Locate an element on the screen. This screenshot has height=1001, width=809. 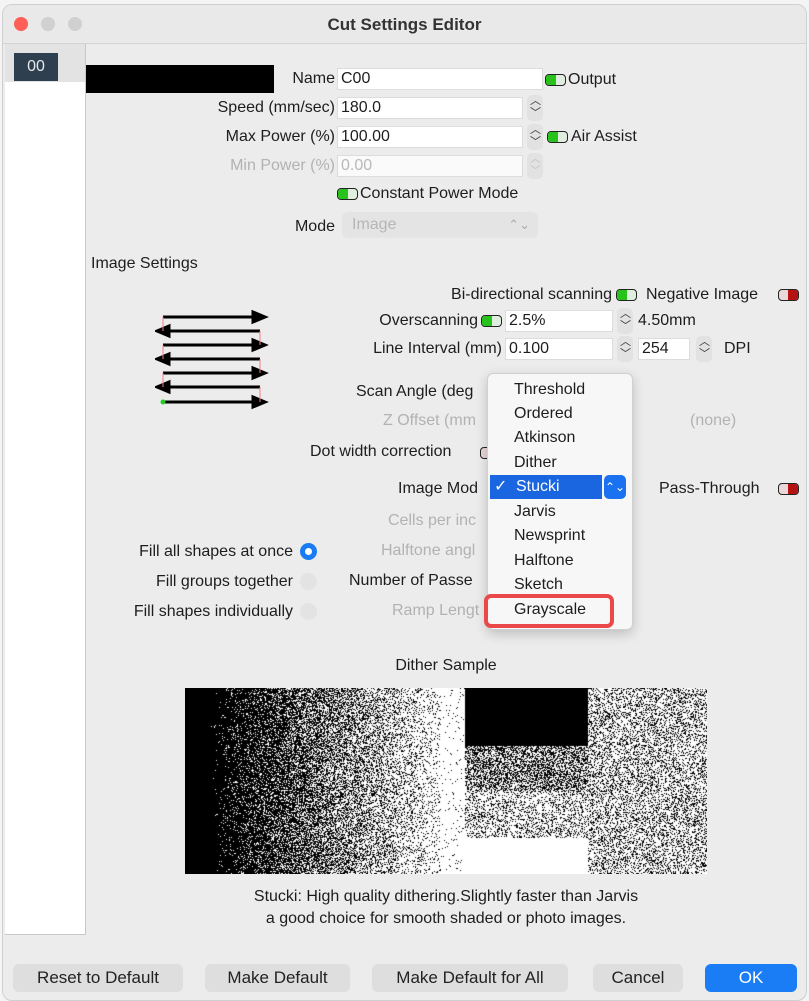
max-power-input is located at coordinates (430, 137).